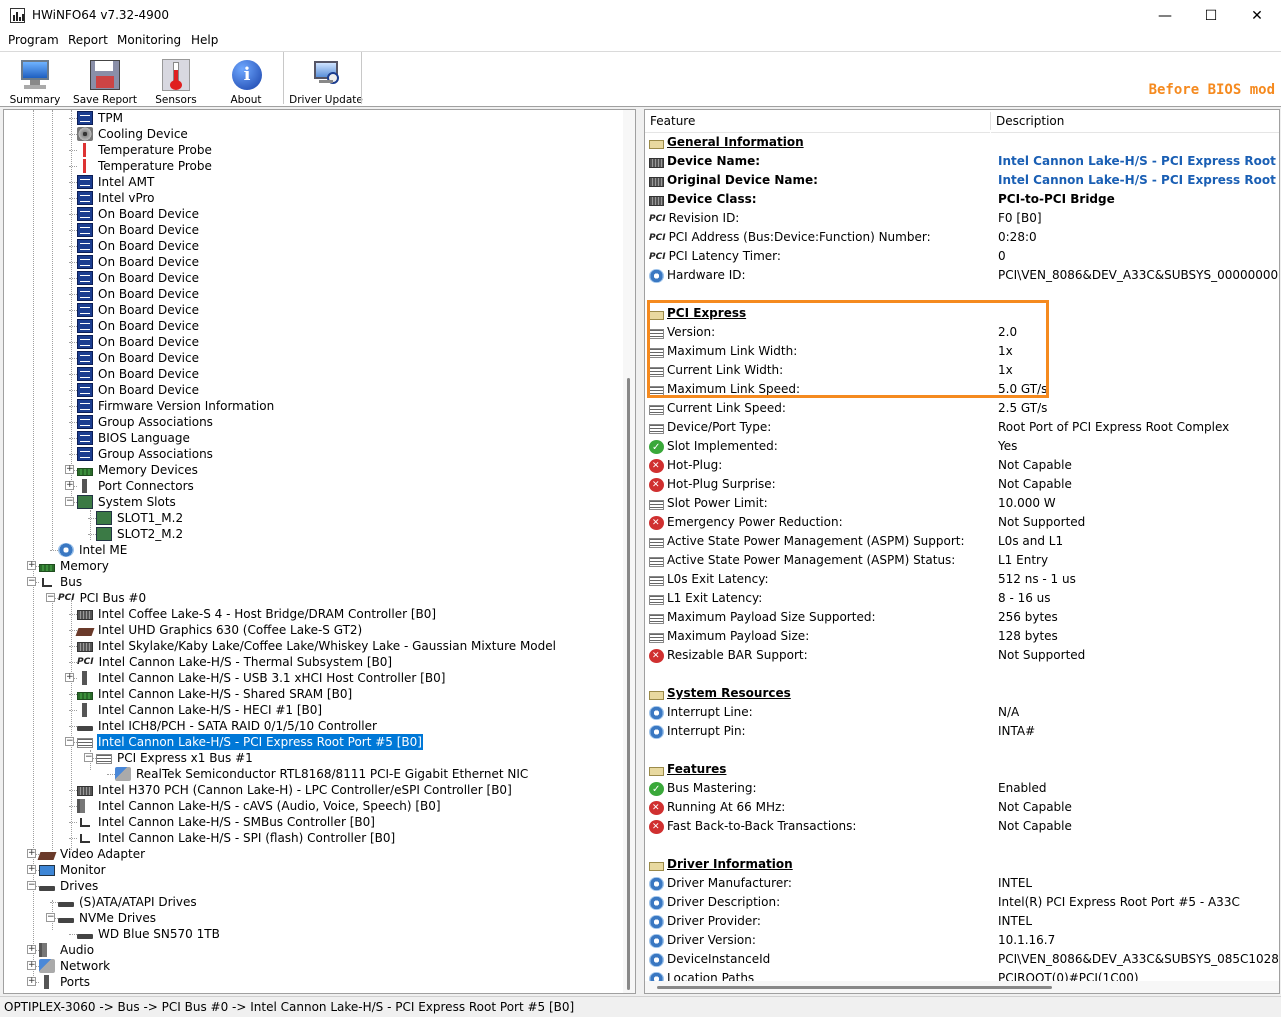  I want to click on feature-row: Bus Mastering:, so click(702, 789).